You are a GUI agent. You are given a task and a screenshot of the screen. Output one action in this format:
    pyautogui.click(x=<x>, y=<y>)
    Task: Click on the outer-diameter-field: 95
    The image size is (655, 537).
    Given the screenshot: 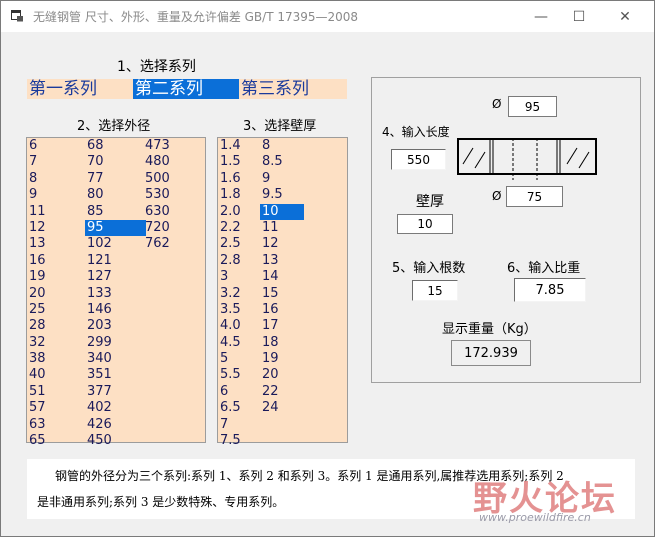 What is the action you would take?
    pyautogui.click(x=532, y=106)
    